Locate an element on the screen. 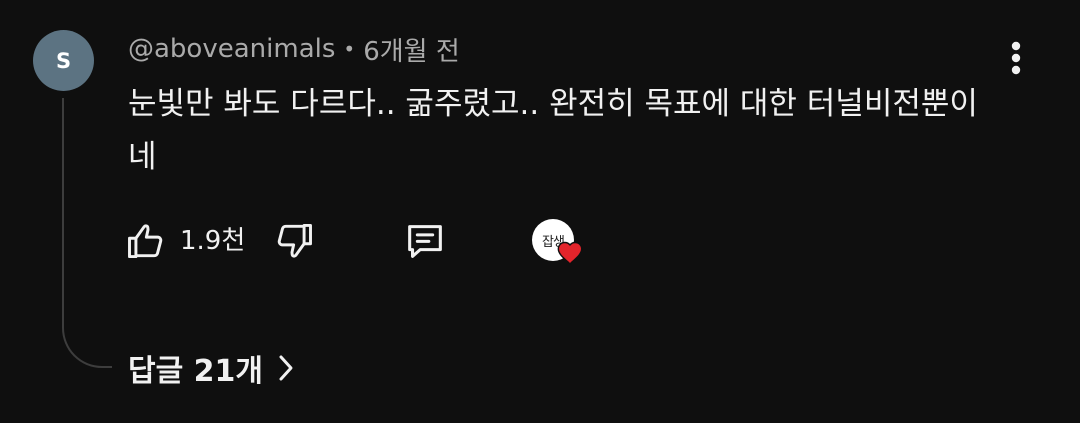 The width and height of the screenshot is (1080, 423). more-vert-icon is located at coordinates (1016, 58).